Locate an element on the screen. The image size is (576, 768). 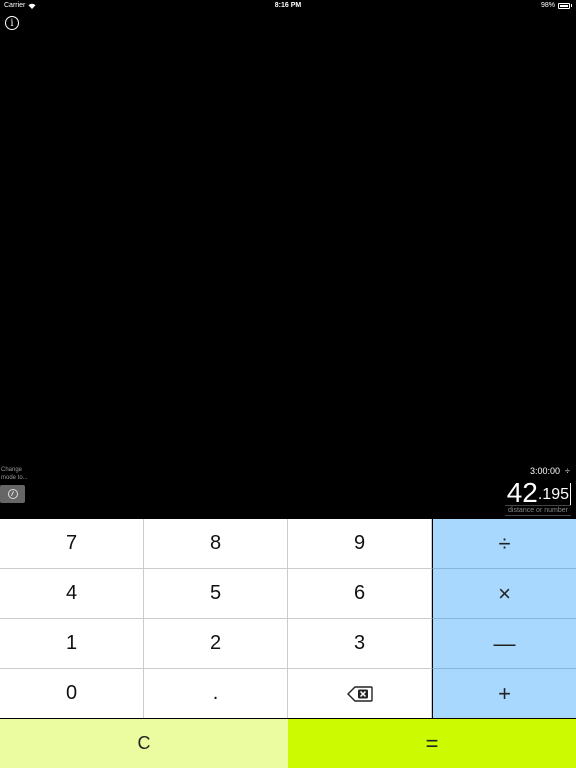
bottom-row: C = is located at coordinates (288, 743).